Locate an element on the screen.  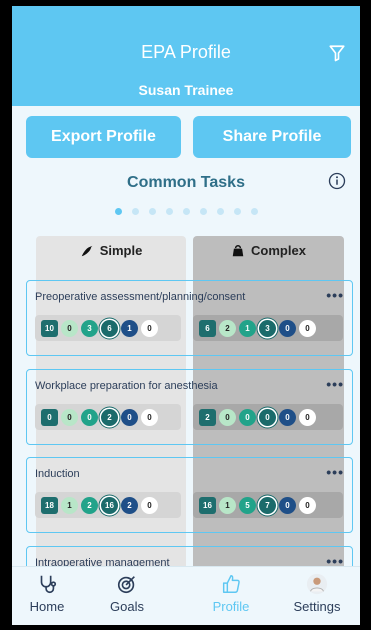
stethoscope-icon is located at coordinates (48, 584).